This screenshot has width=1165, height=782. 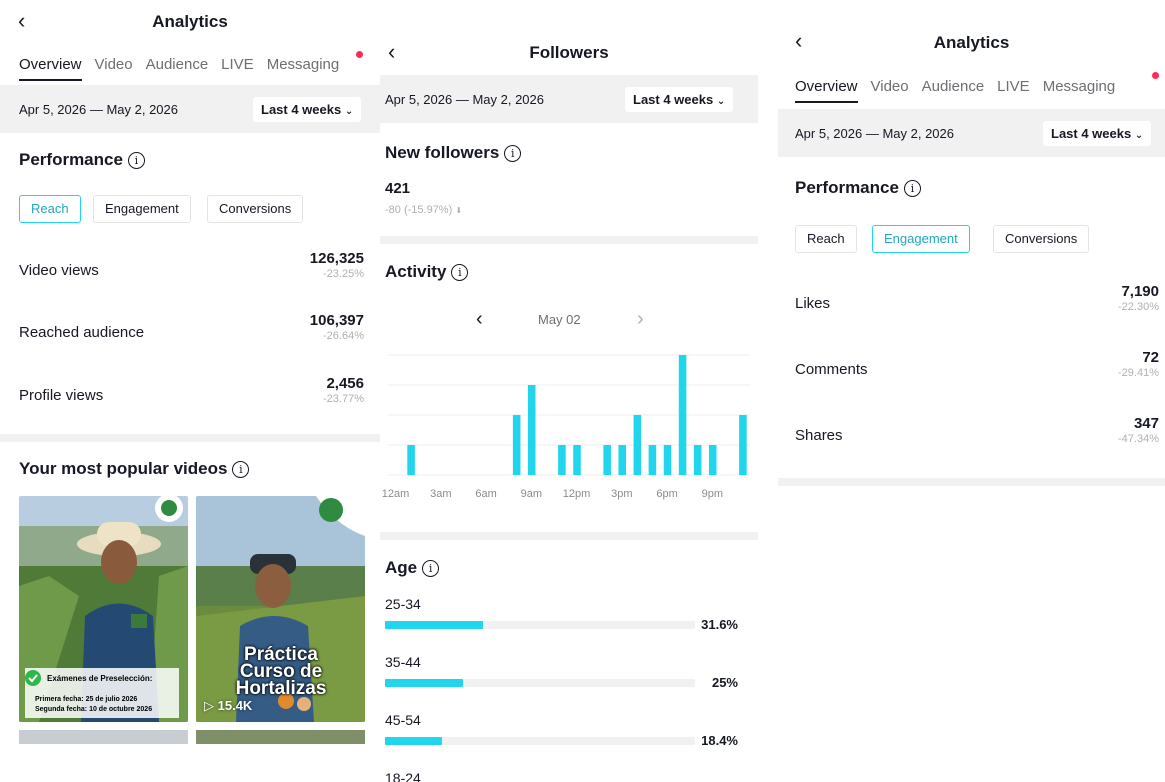 I want to click on metric-row: Comments 72 -29.41%, so click(x=971, y=373).